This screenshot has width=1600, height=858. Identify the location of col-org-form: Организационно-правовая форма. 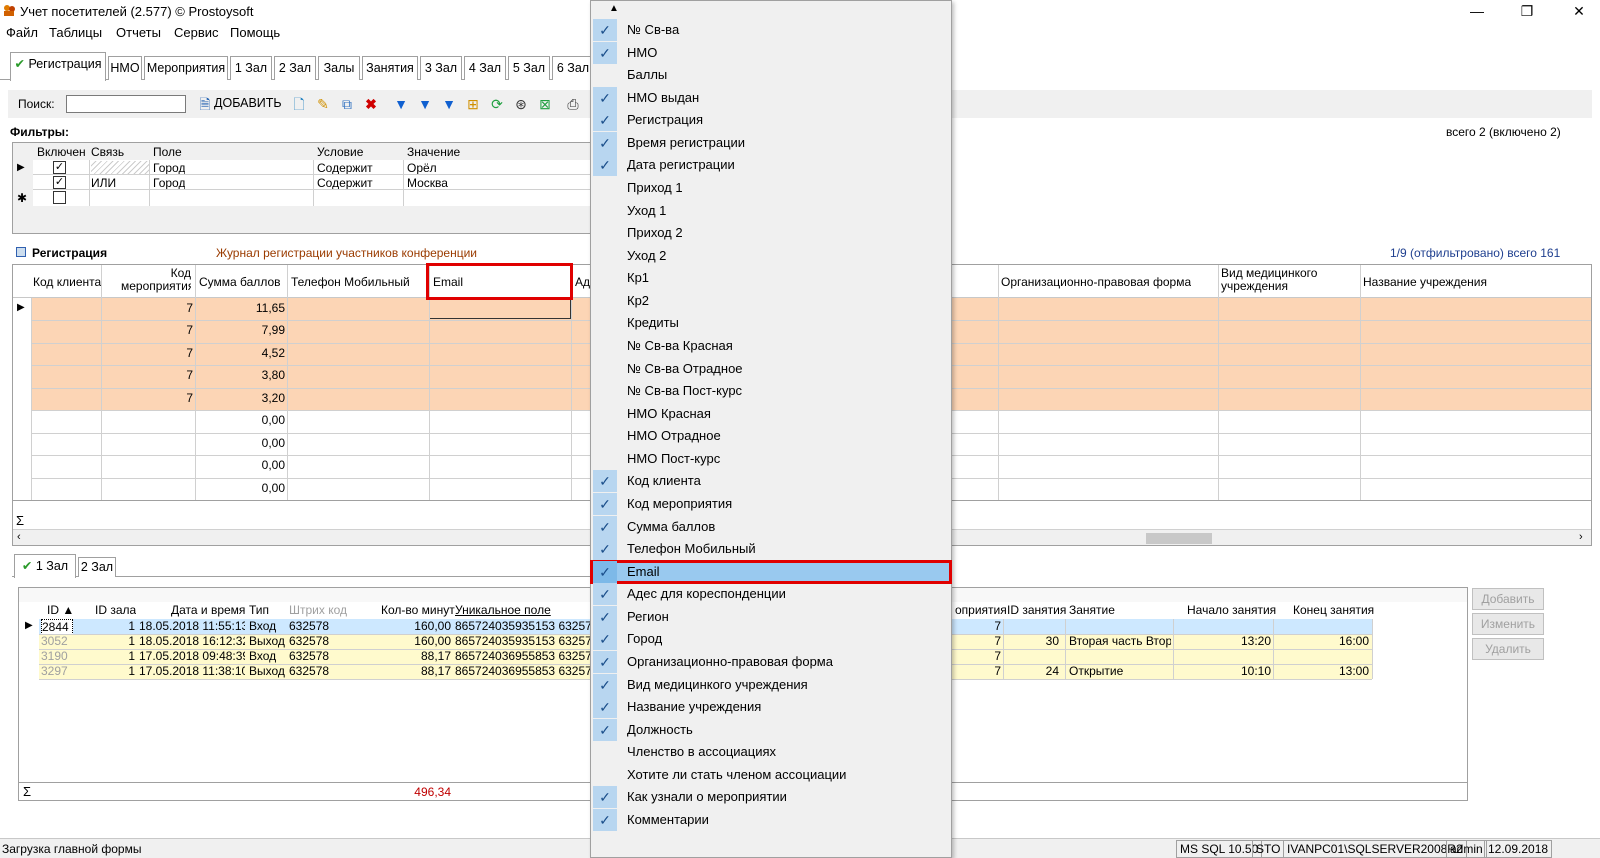
(1096, 282).